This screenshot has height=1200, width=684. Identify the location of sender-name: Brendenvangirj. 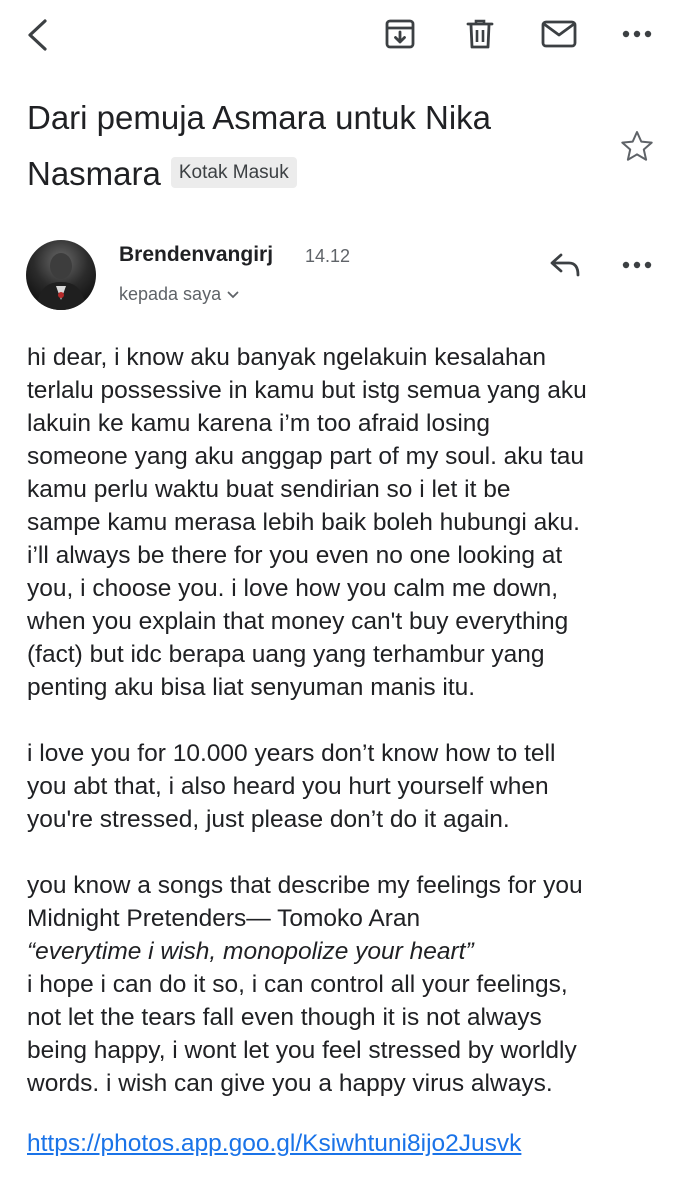
(196, 254).